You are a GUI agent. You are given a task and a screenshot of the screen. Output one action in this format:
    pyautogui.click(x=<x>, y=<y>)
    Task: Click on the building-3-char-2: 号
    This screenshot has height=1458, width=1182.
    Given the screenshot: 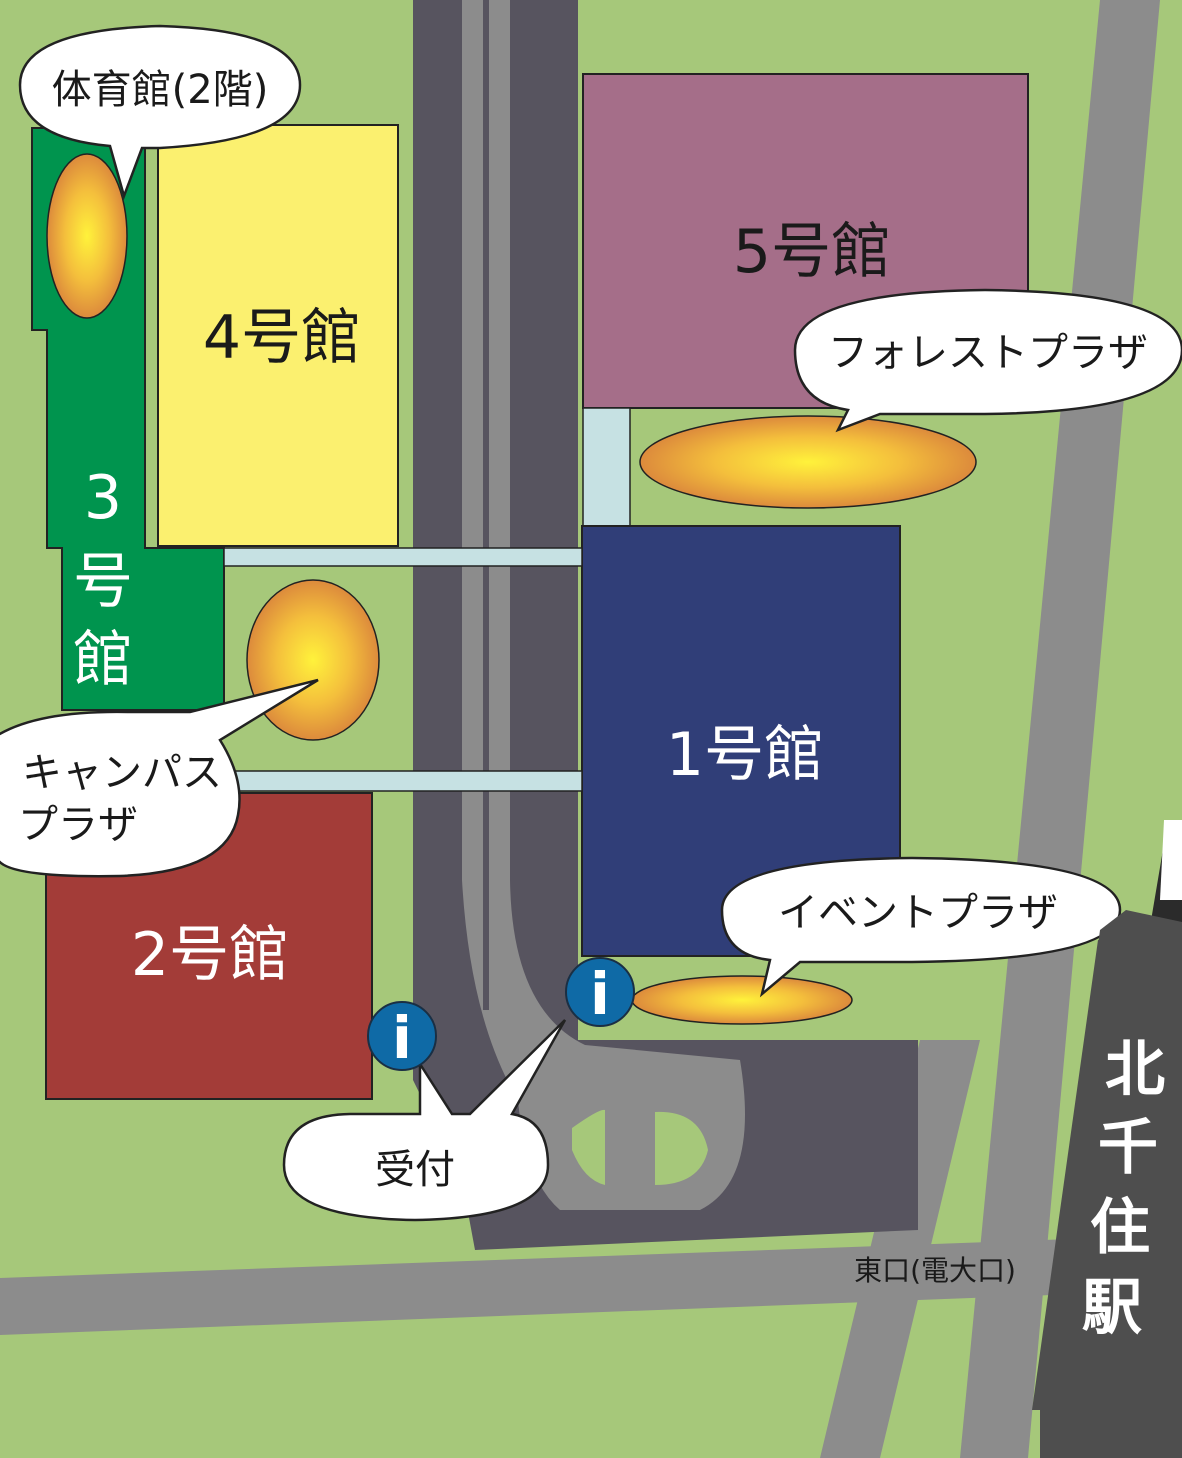 What is the action you would take?
    pyautogui.click(x=103, y=582)
    